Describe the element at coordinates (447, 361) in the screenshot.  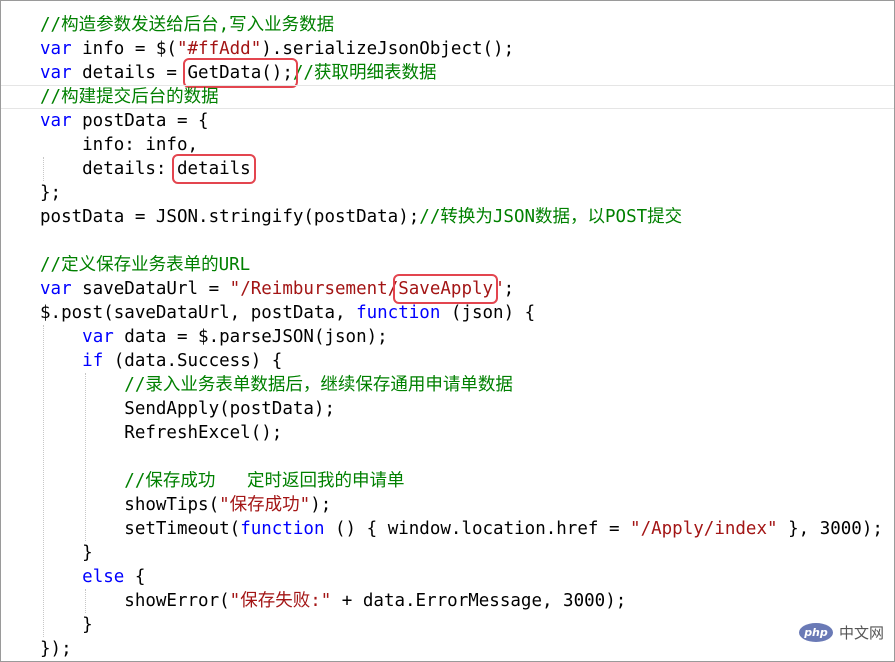
I see `code-line: if (data.Success) {` at that location.